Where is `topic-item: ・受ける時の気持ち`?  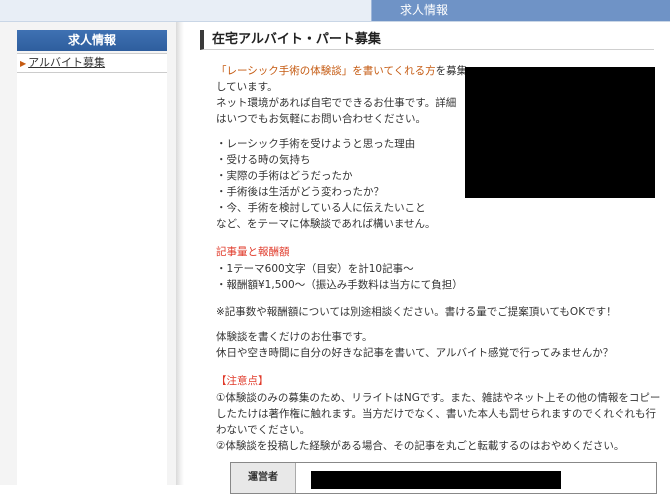
topic-item: ・受ける時の気持ち is located at coordinates (263, 160).